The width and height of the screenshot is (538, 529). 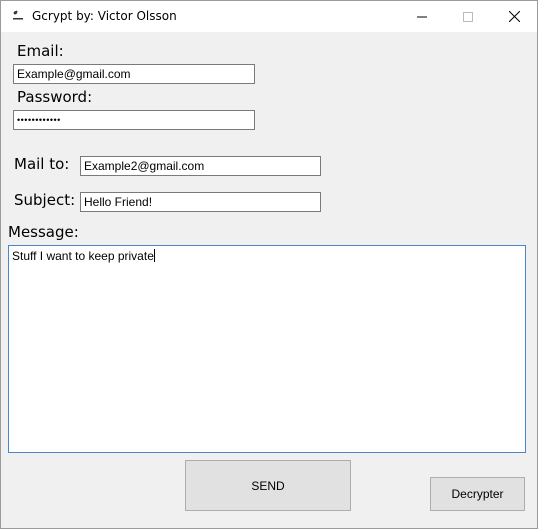 I want to click on gcrypt-app-icon, so click(x=18, y=15).